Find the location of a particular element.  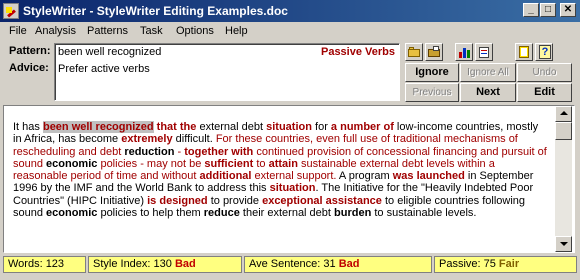

pattern-value: been well recognized is located at coordinates (110, 52).